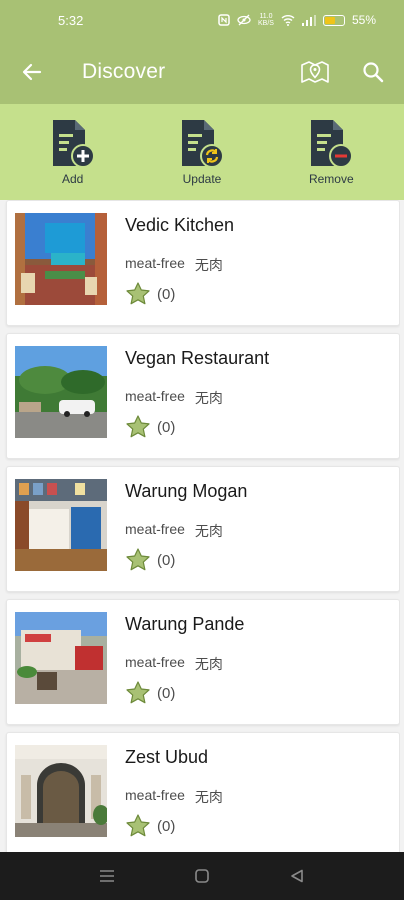 The height and width of the screenshot is (900, 404). I want to click on square-icon, so click(202, 876).